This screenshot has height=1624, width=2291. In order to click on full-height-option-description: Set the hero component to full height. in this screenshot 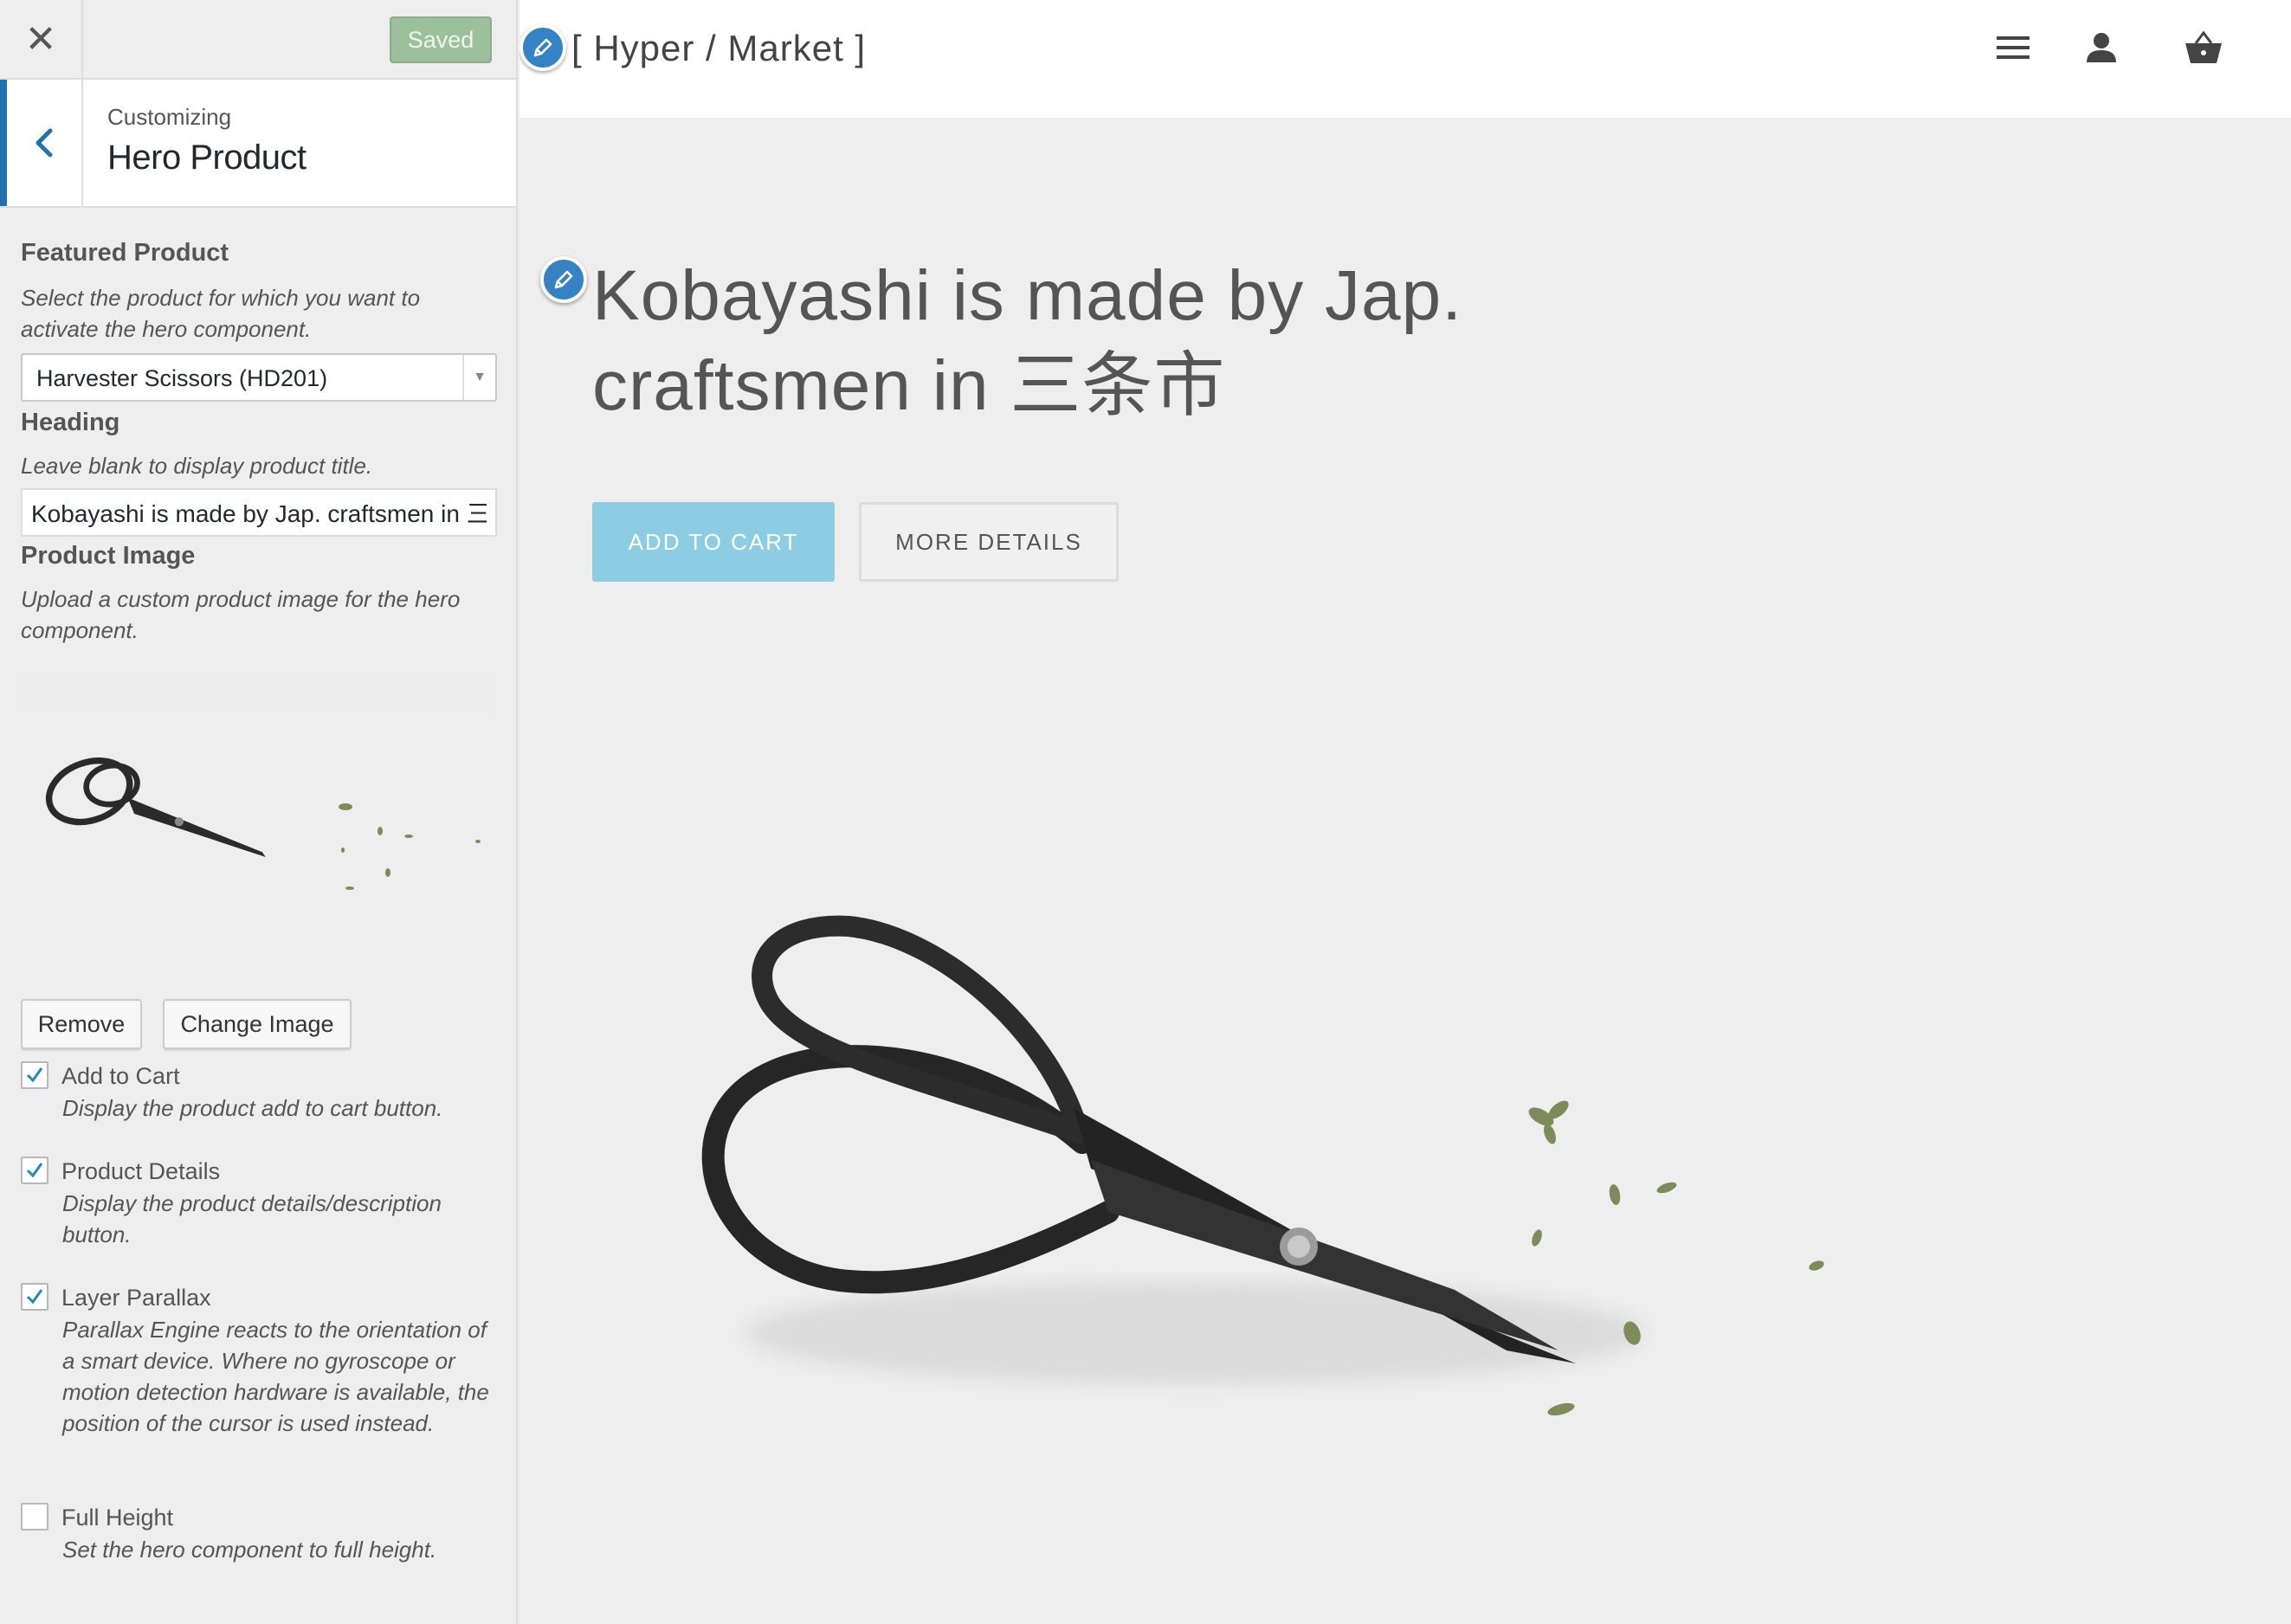, I will do `click(249, 1550)`.